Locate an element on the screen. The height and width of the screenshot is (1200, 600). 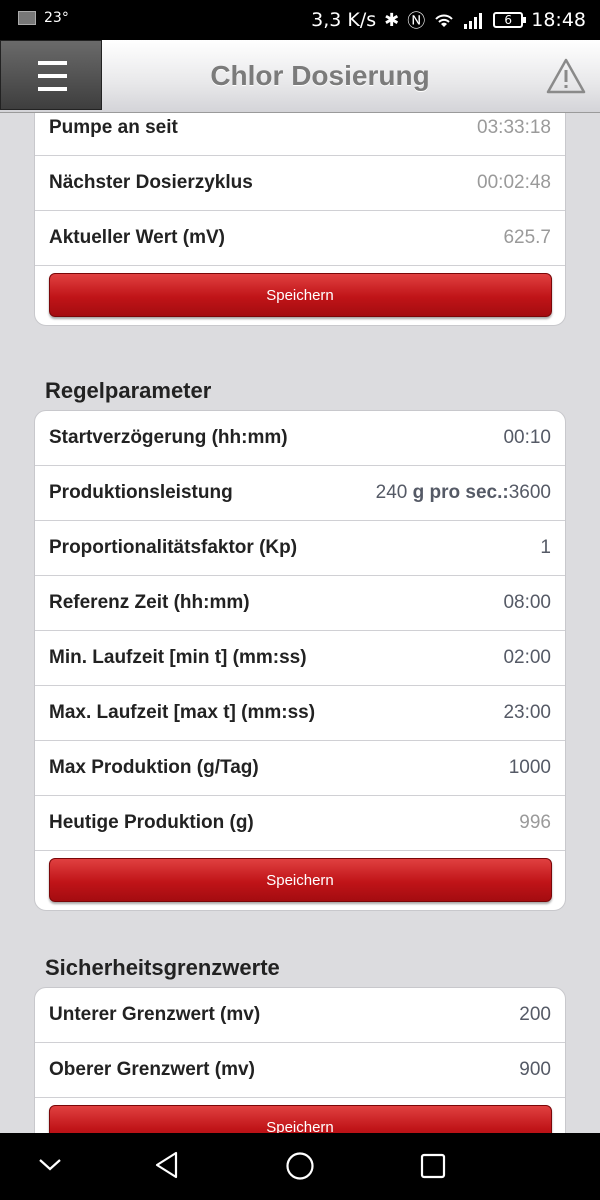
row-value: 03:33:18 is located at coordinates (514, 127).